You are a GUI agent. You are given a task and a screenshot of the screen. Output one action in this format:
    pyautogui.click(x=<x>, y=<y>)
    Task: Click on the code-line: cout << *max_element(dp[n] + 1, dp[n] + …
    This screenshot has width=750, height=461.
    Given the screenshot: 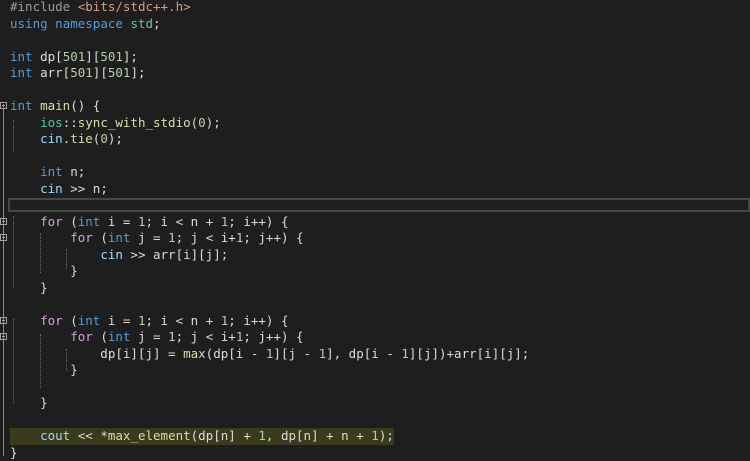 What is the action you would take?
    pyautogui.click(x=375, y=436)
    